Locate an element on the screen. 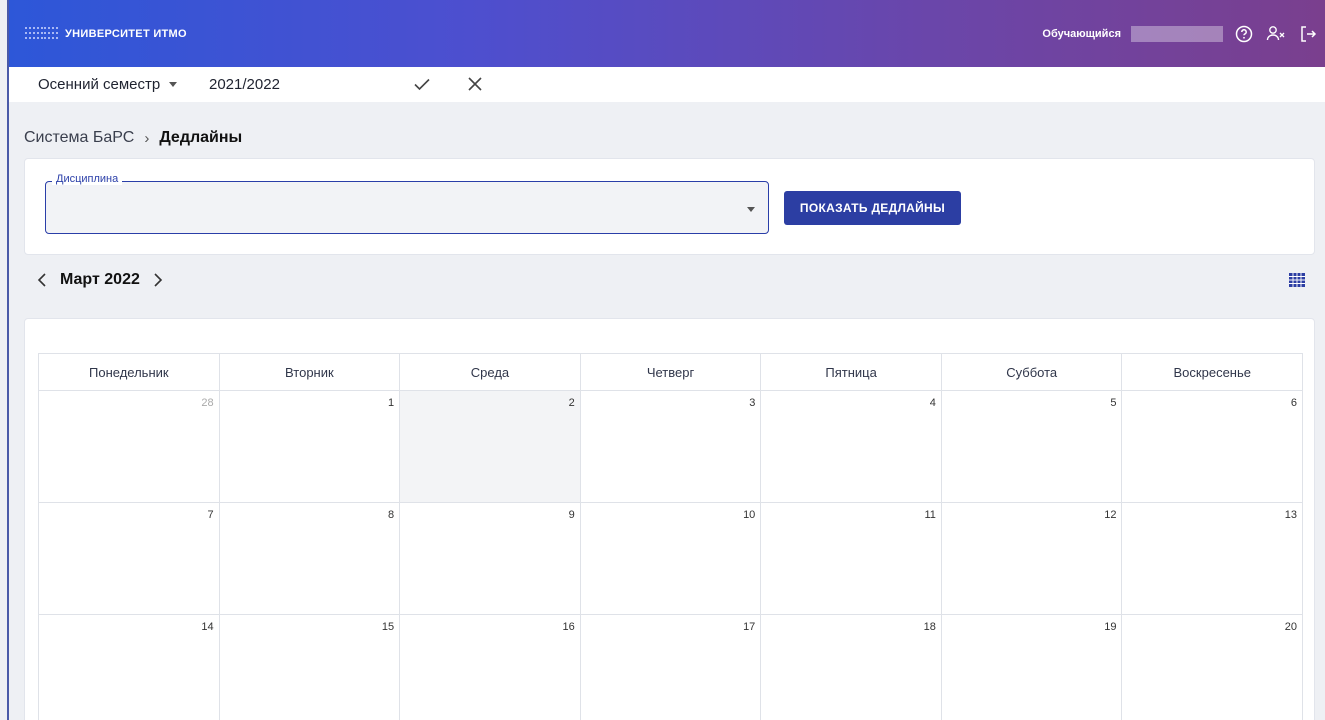 This screenshot has height=720, width=1325. day-number: 4 is located at coordinates (932, 403).